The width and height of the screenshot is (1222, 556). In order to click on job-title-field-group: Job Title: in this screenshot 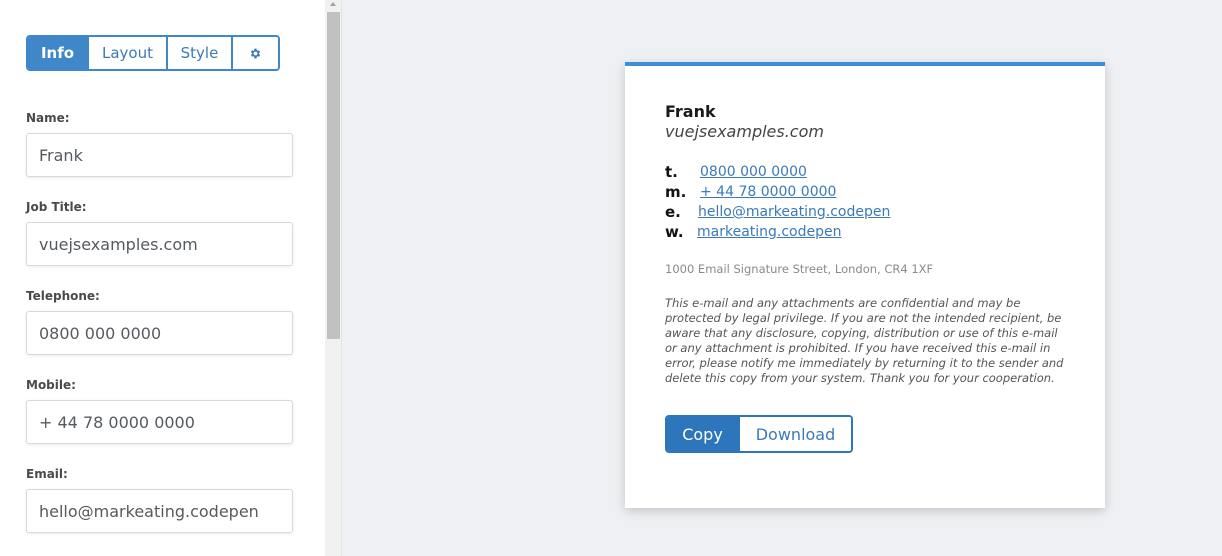, I will do `click(159, 232)`.